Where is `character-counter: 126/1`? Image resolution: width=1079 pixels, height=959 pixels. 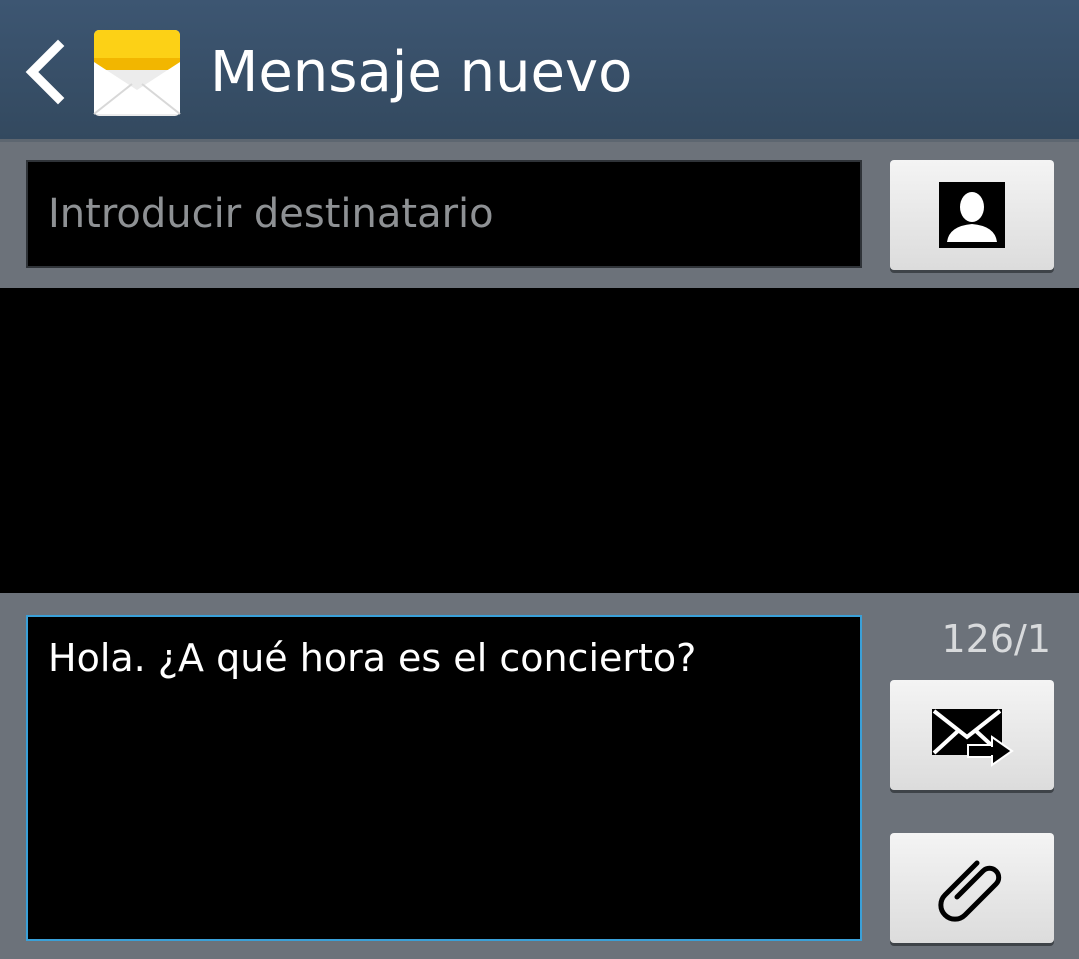 character-counter: 126/1 is located at coordinates (996, 639).